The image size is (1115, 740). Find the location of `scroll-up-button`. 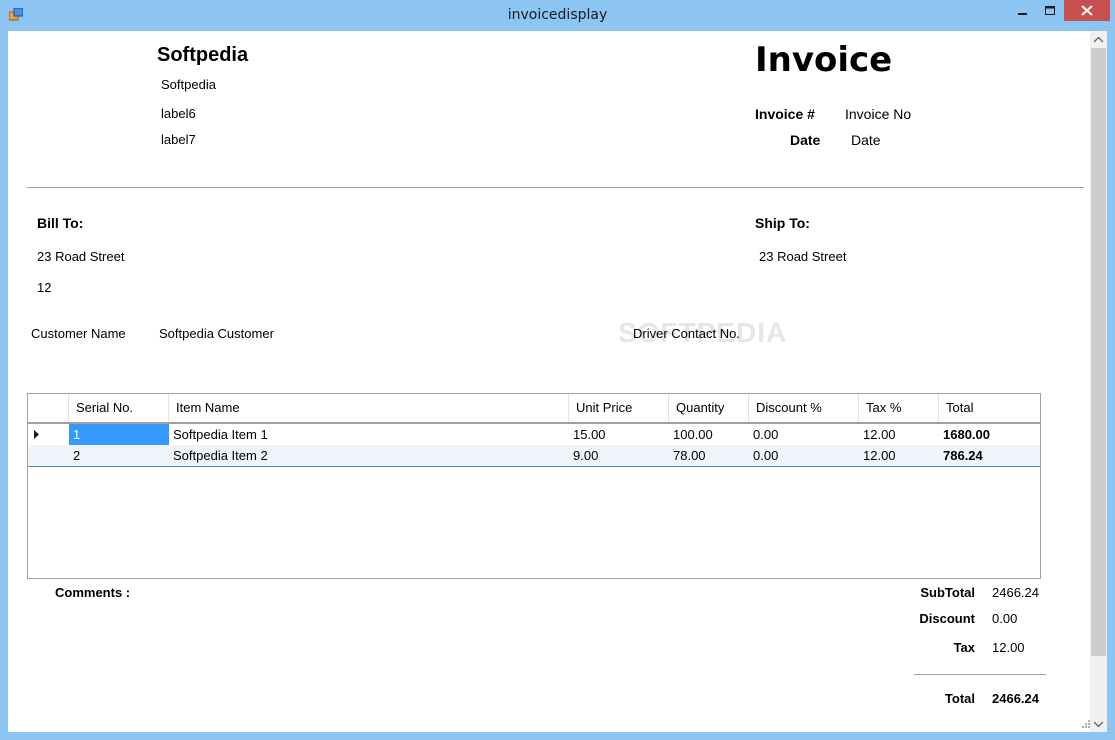

scroll-up-button is located at coordinates (1098, 39).